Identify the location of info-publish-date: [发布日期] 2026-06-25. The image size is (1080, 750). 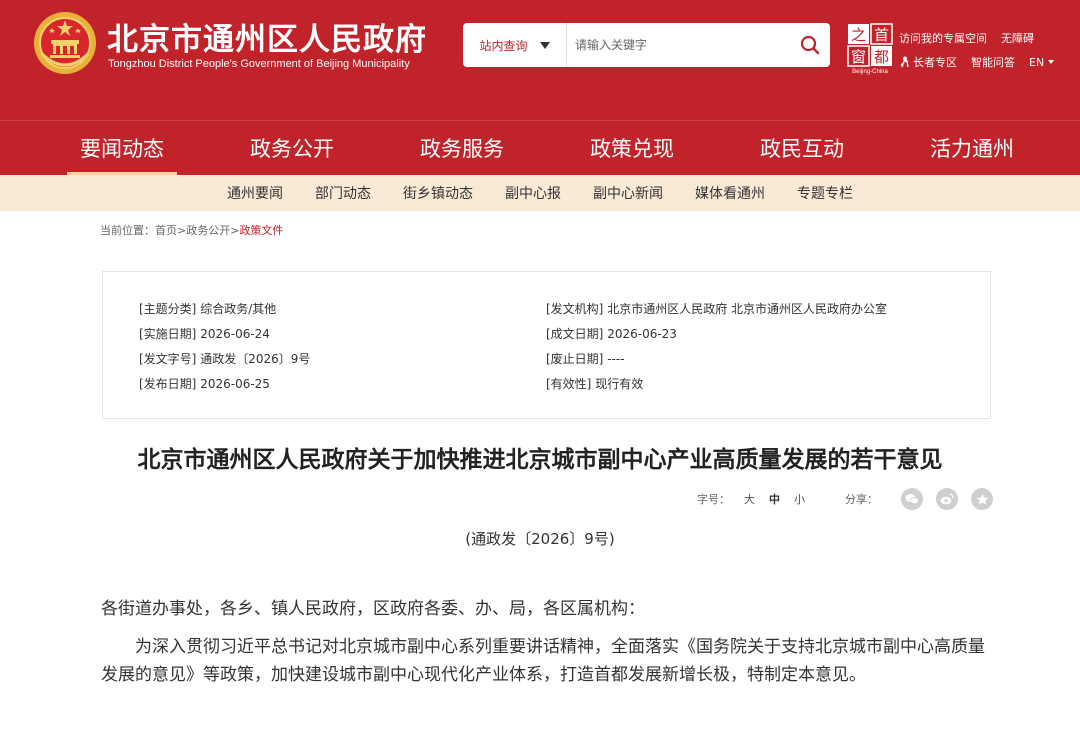
(204, 383).